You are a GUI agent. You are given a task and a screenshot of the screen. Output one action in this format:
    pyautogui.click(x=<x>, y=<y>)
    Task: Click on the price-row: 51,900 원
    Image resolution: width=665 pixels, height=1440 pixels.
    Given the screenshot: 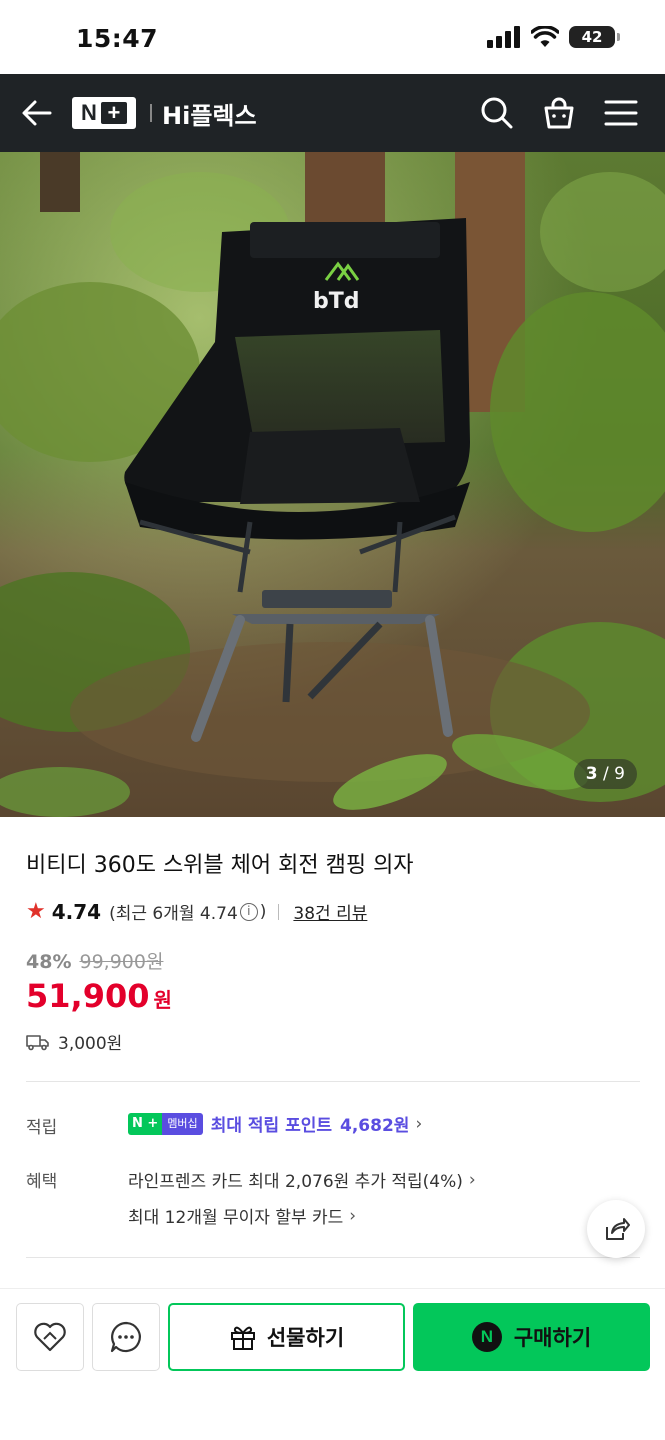 What is the action you would take?
    pyautogui.click(x=99, y=996)
    